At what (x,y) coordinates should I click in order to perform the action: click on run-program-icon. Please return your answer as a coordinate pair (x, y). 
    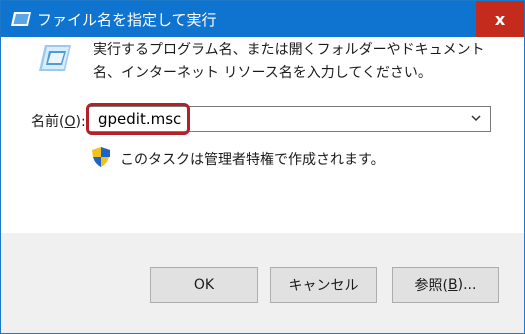
    Looking at the image, I should click on (55, 58).